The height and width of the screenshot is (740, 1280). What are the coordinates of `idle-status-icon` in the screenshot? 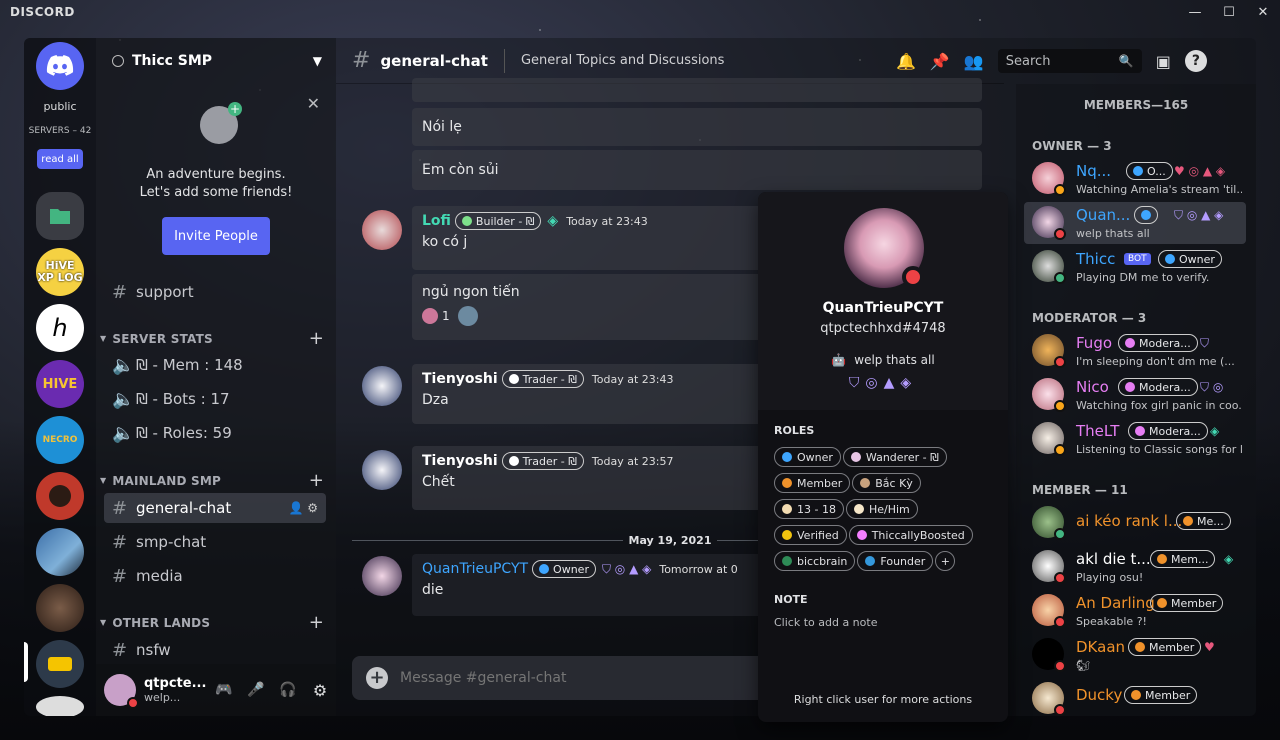 It's located at (1060, 190).